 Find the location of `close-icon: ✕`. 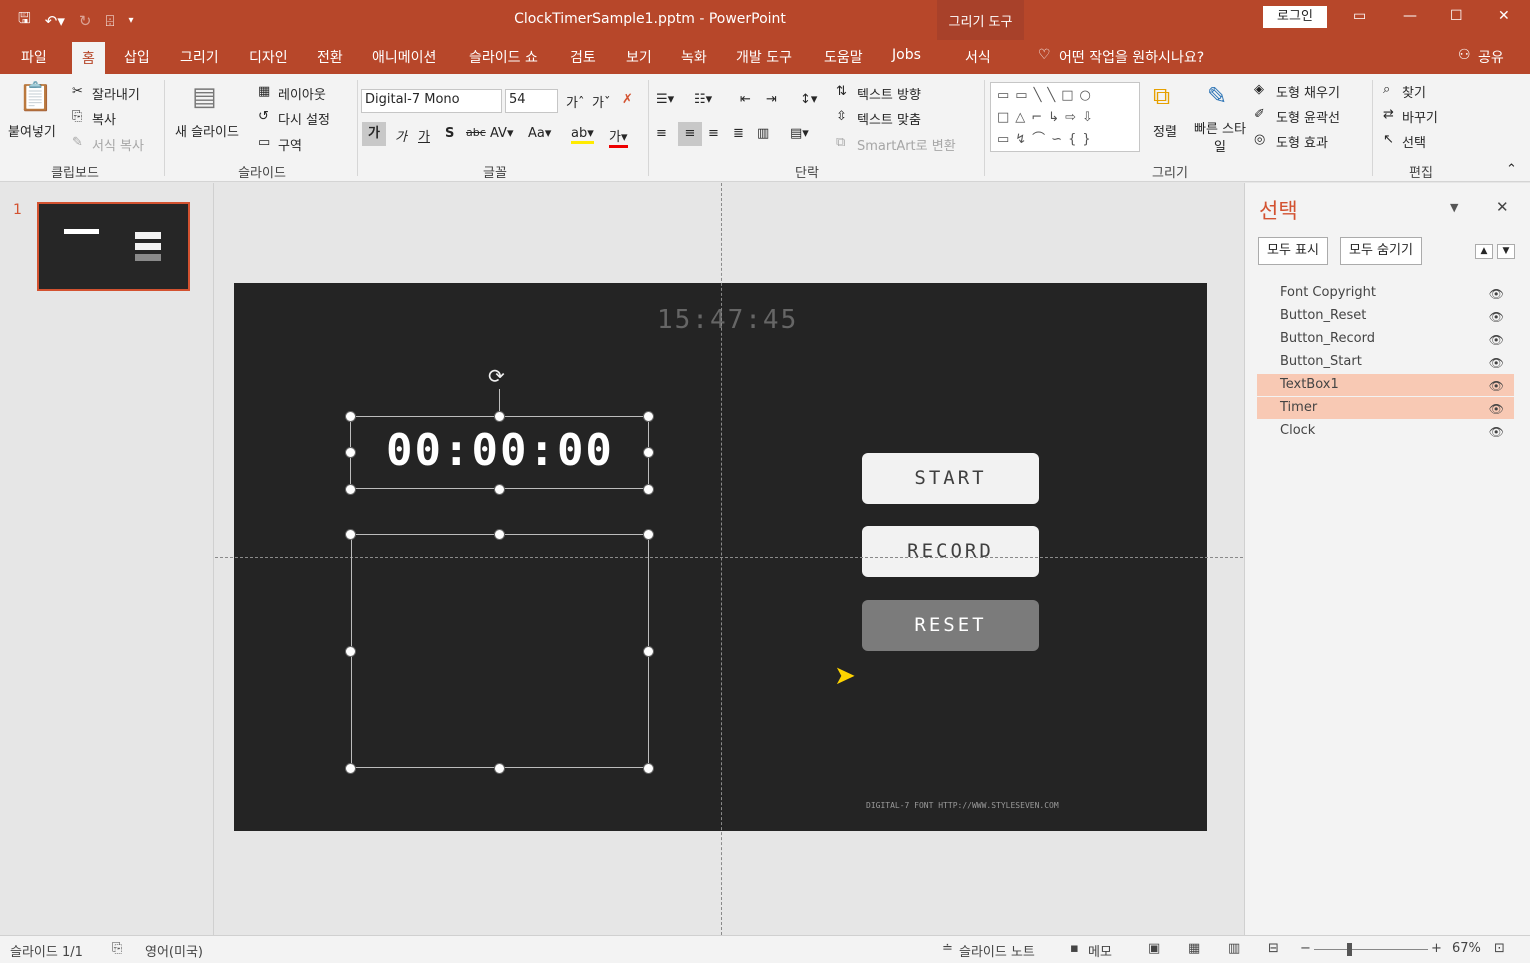

close-icon: ✕ is located at coordinates (1504, 16).